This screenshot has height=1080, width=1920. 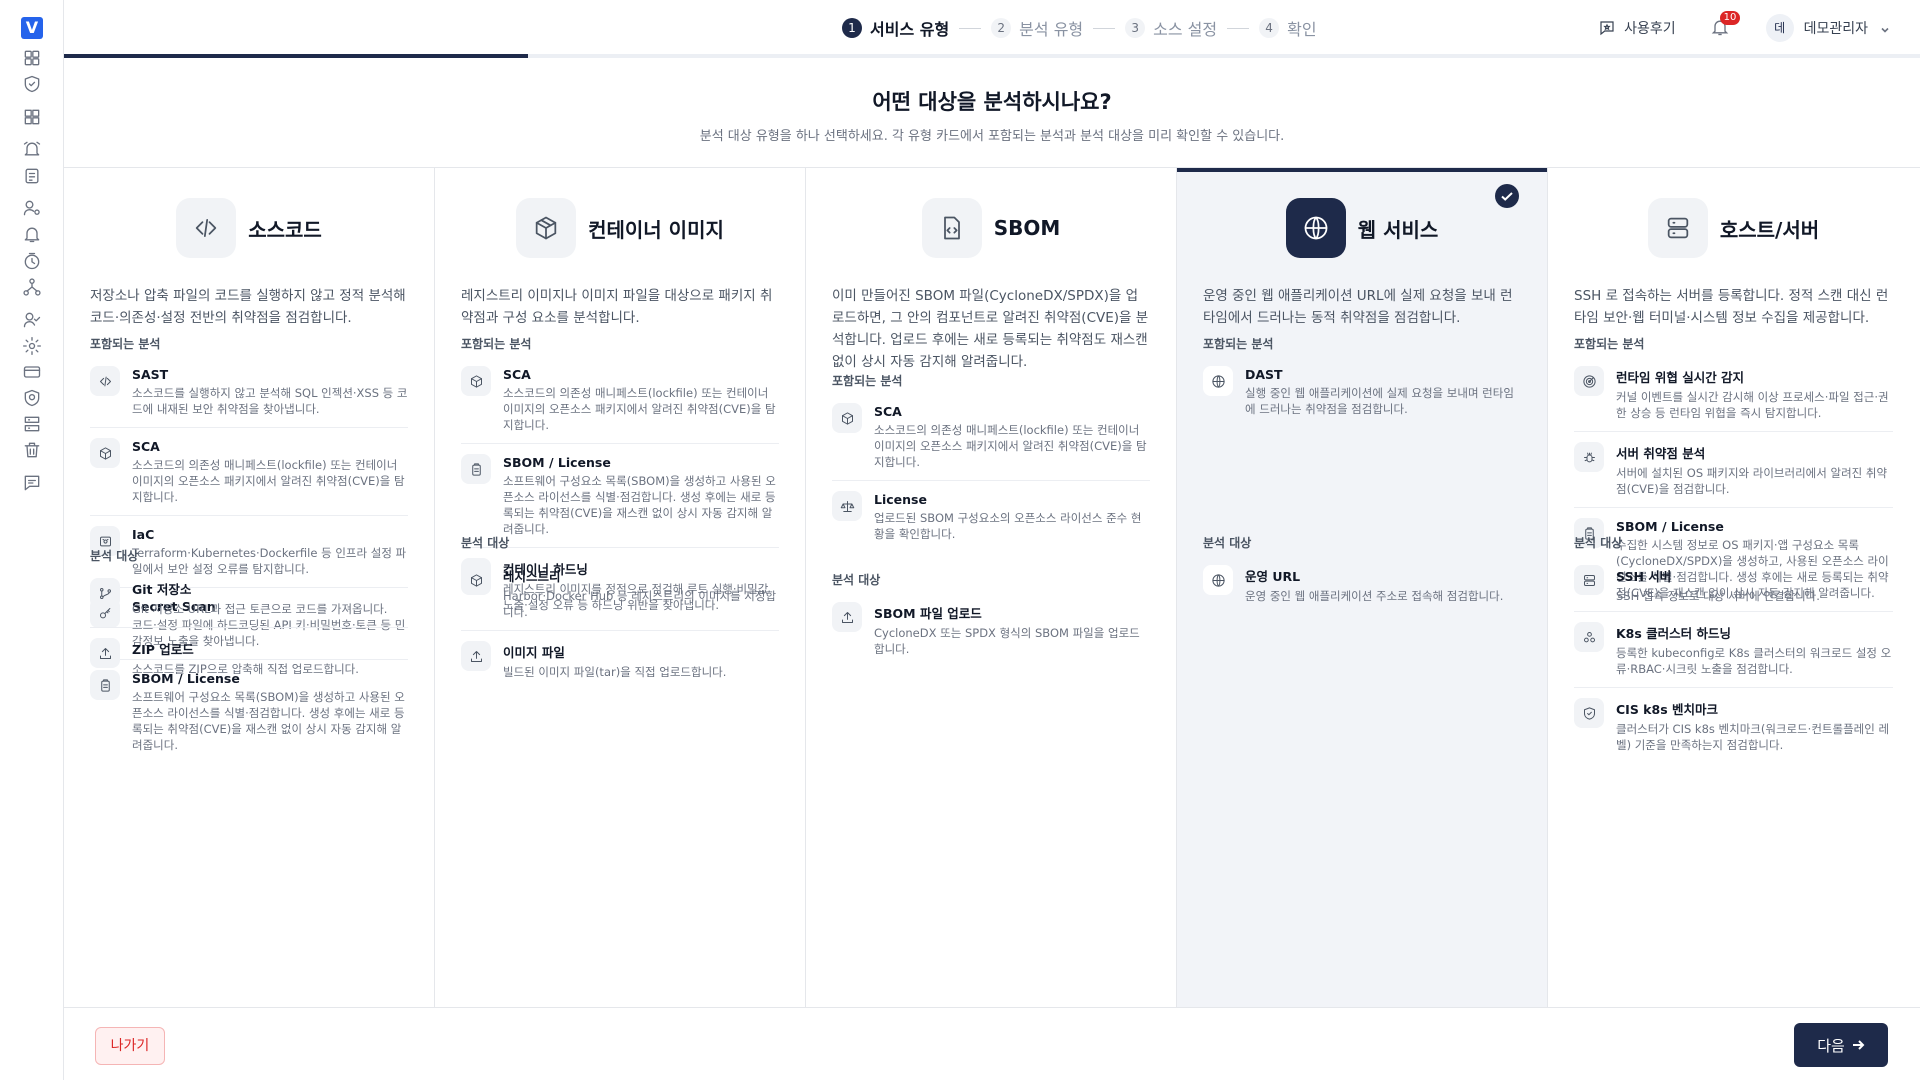 What do you see at coordinates (534, 652) in the screenshot?
I see `item-title: 이미지 파일` at bounding box center [534, 652].